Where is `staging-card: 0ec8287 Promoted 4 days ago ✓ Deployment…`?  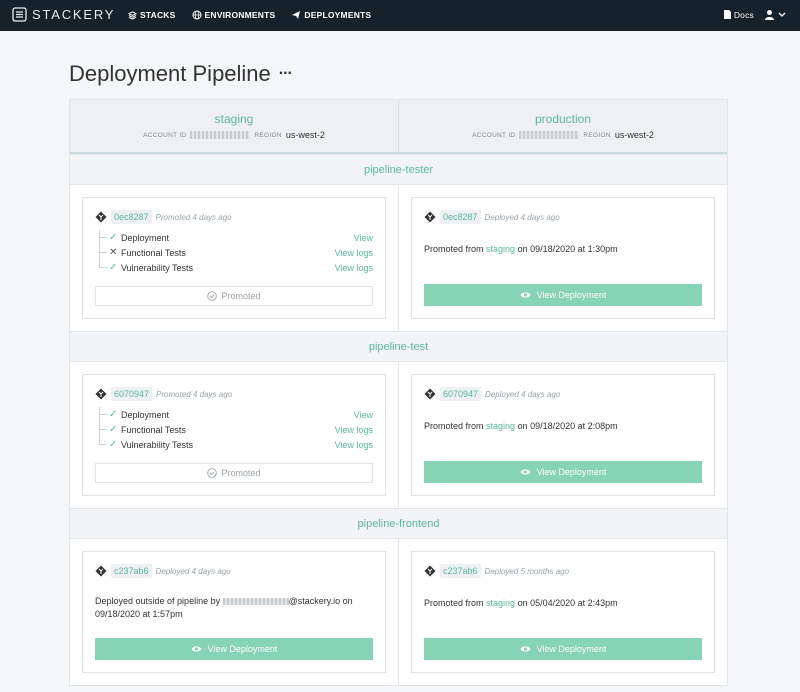 staging-card: 0ec8287 Promoted 4 days ago ✓ Deployment… is located at coordinates (234, 258).